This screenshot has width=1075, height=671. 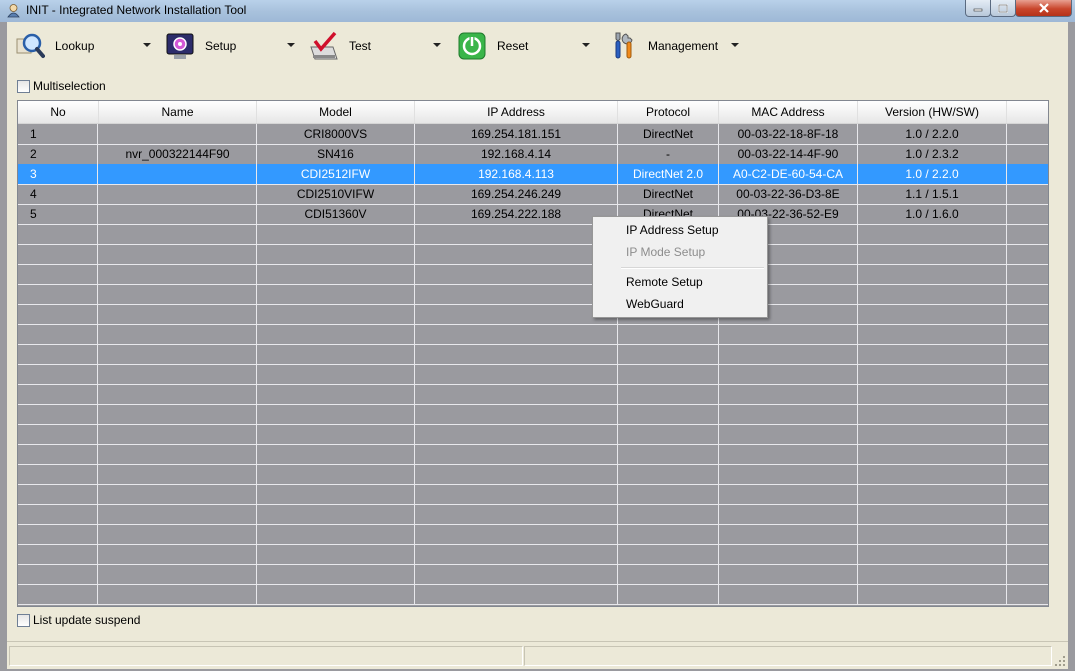 I want to click on lookup-label: Lookup, so click(x=75, y=46).